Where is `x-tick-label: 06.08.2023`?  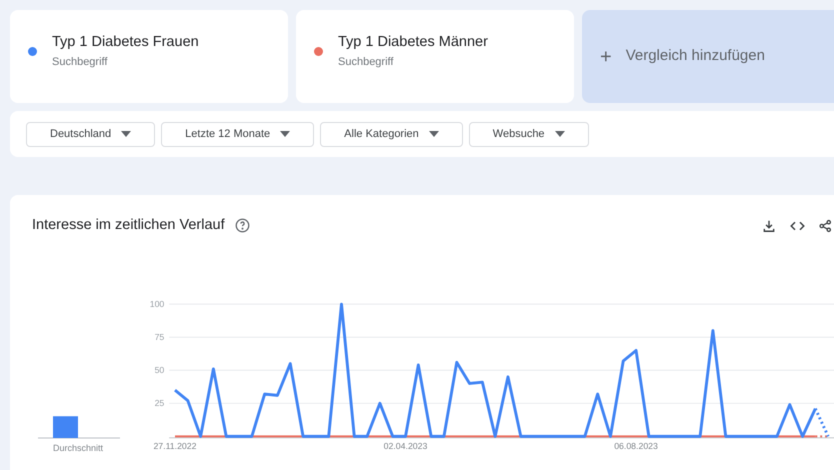 x-tick-label: 06.08.2023 is located at coordinates (636, 445).